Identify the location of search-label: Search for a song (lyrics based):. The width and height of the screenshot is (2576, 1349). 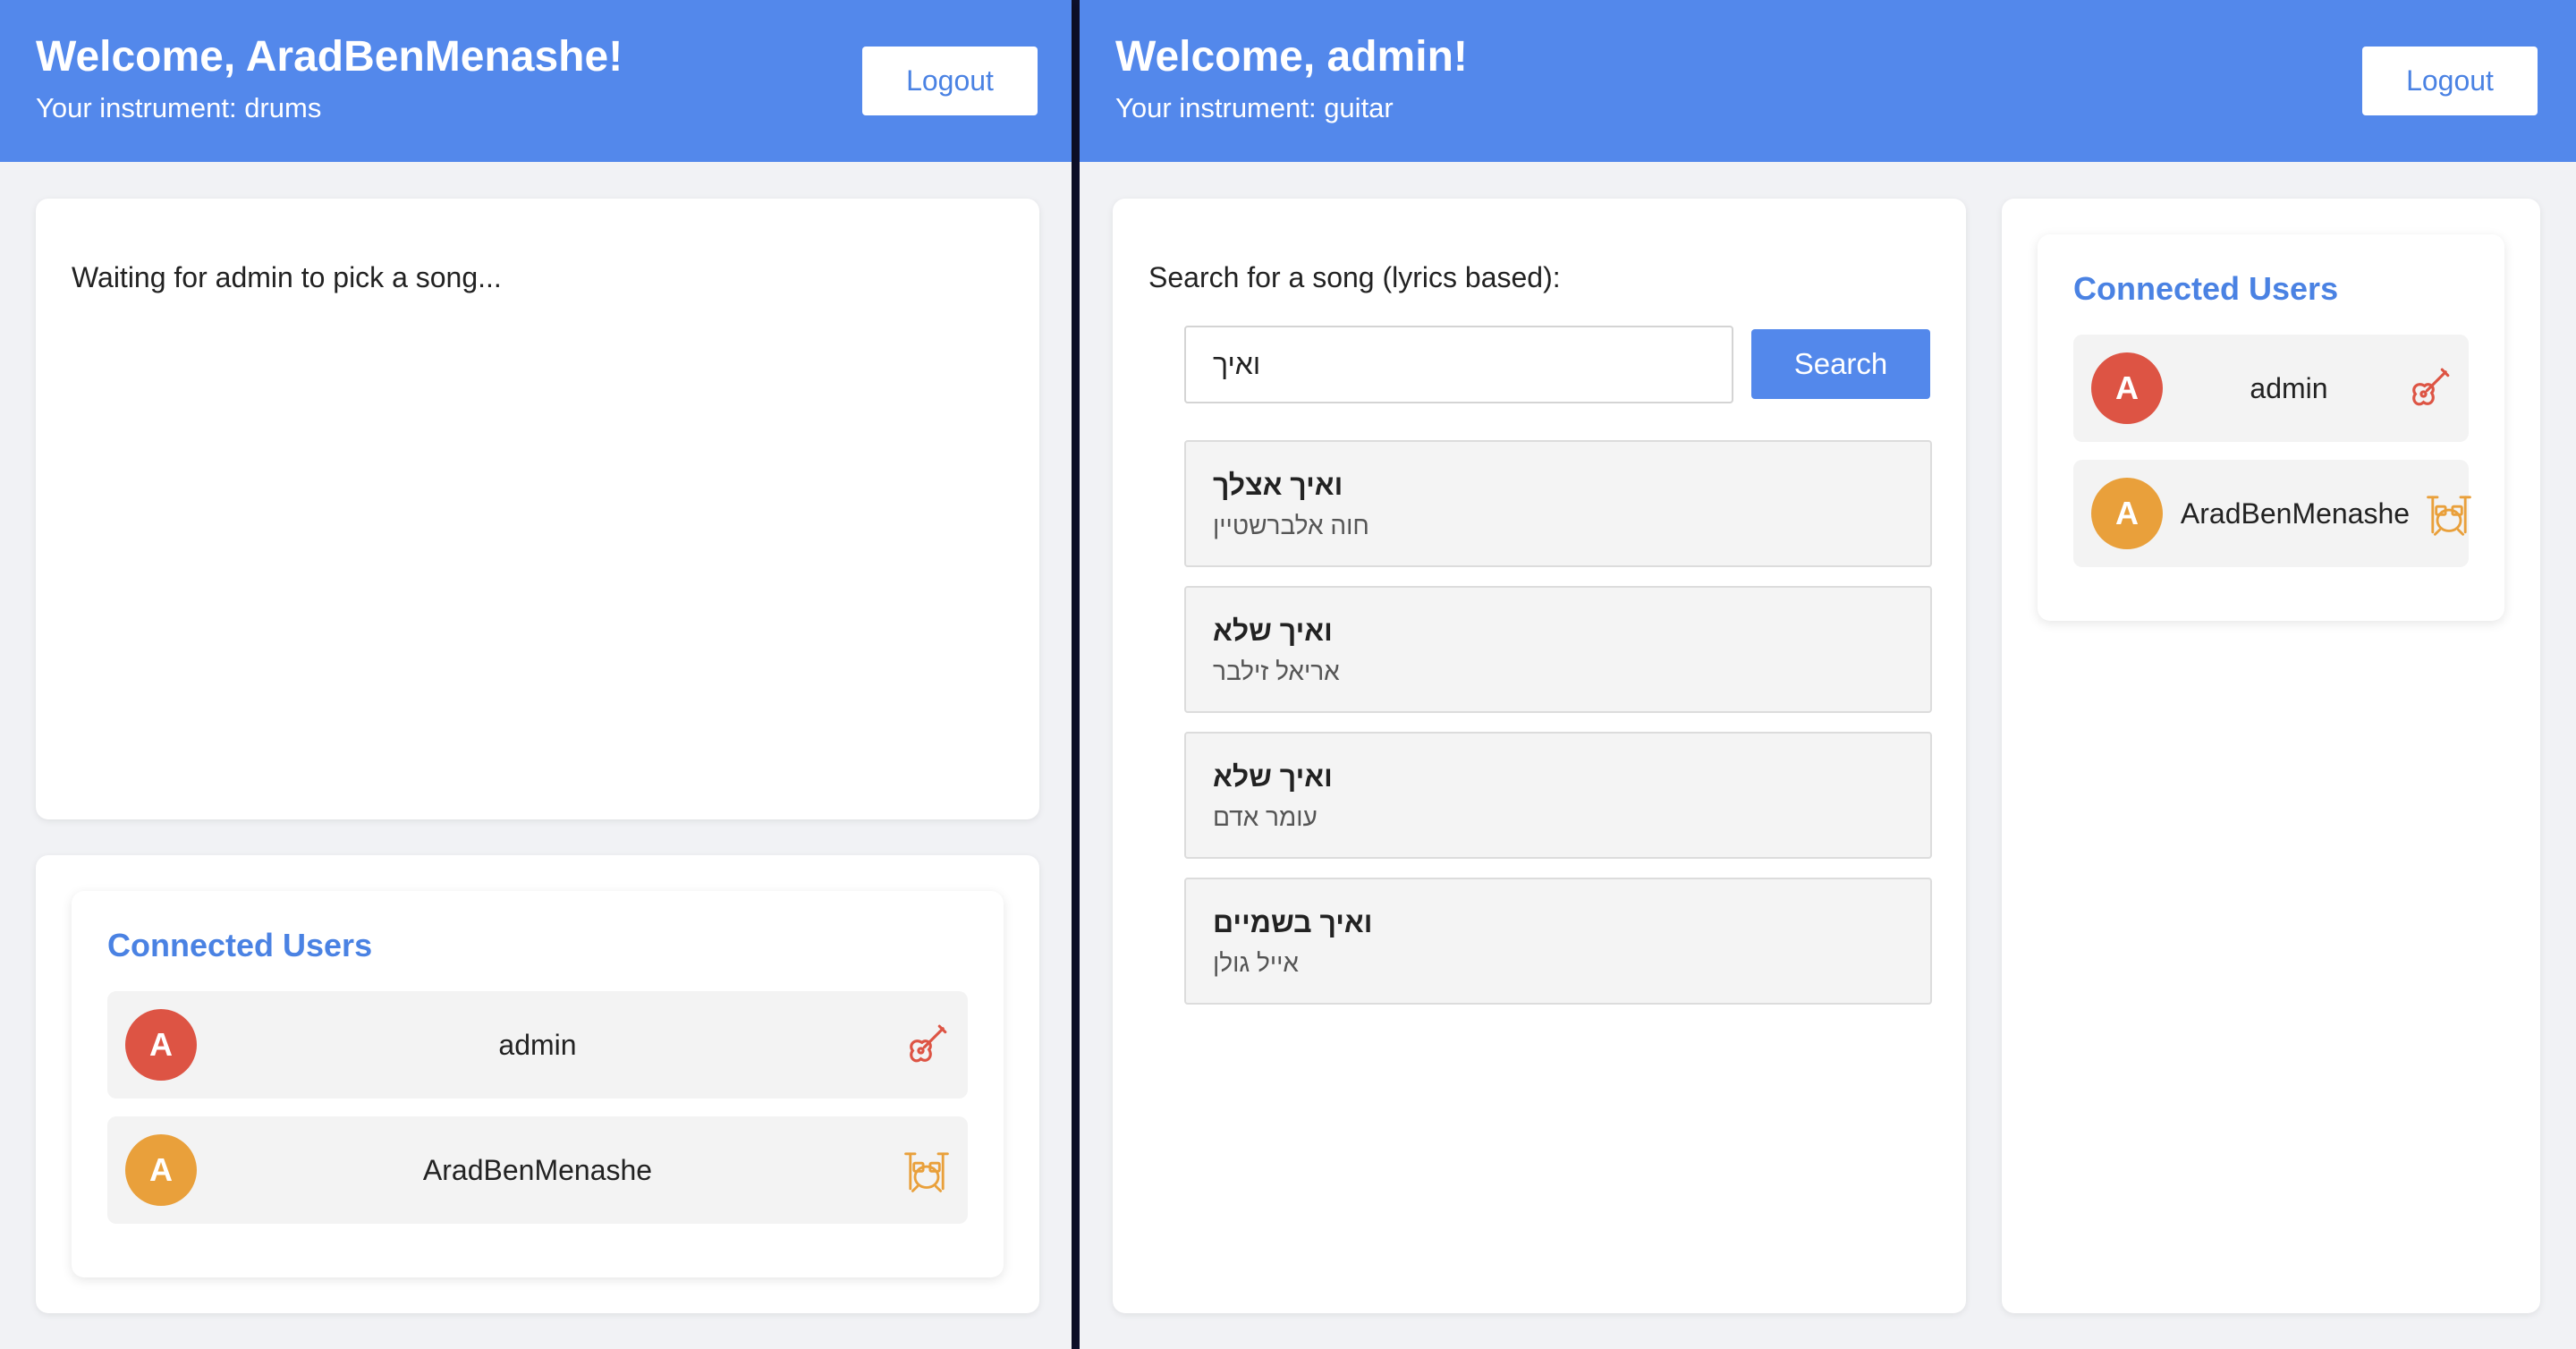
(1354, 277).